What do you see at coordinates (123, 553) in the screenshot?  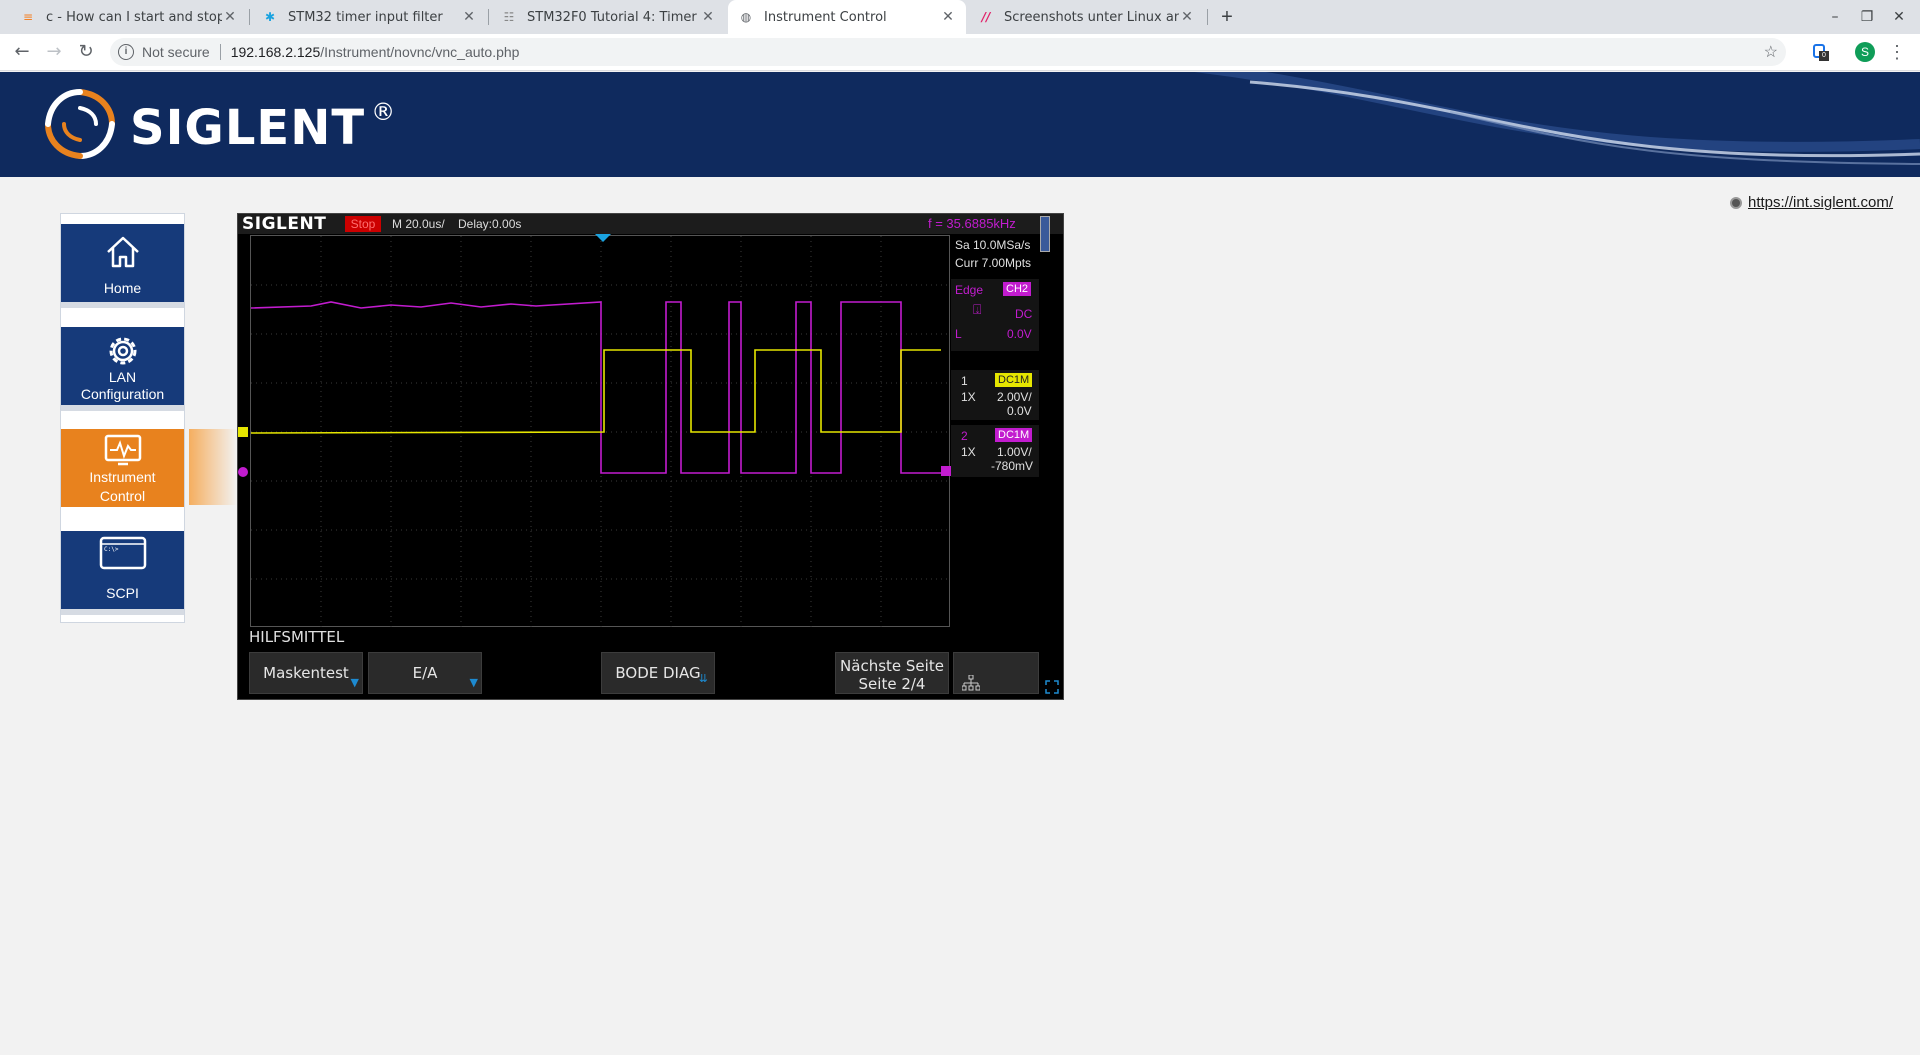 I see `terminal-icon: C:\>` at bounding box center [123, 553].